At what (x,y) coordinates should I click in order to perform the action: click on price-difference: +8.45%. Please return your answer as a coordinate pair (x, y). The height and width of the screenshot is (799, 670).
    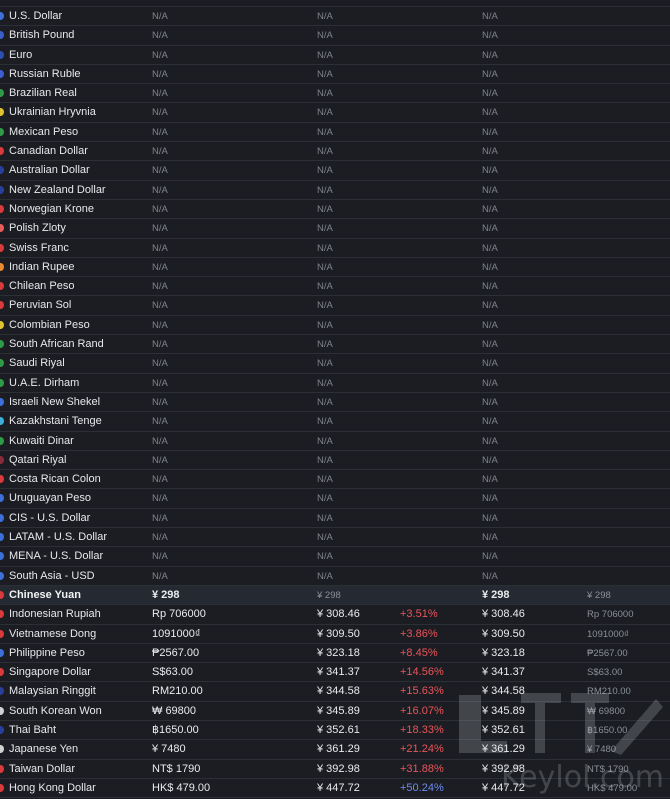
    Looking at the image, I should click on (419, 652).